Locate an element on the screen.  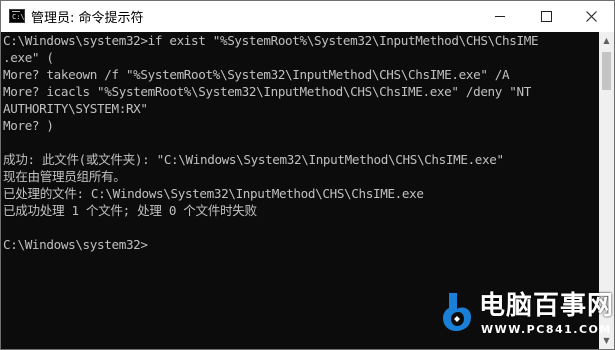
console-line: AUTHORITY\SYSTEM:RX" is located at coordinates (75, 108).